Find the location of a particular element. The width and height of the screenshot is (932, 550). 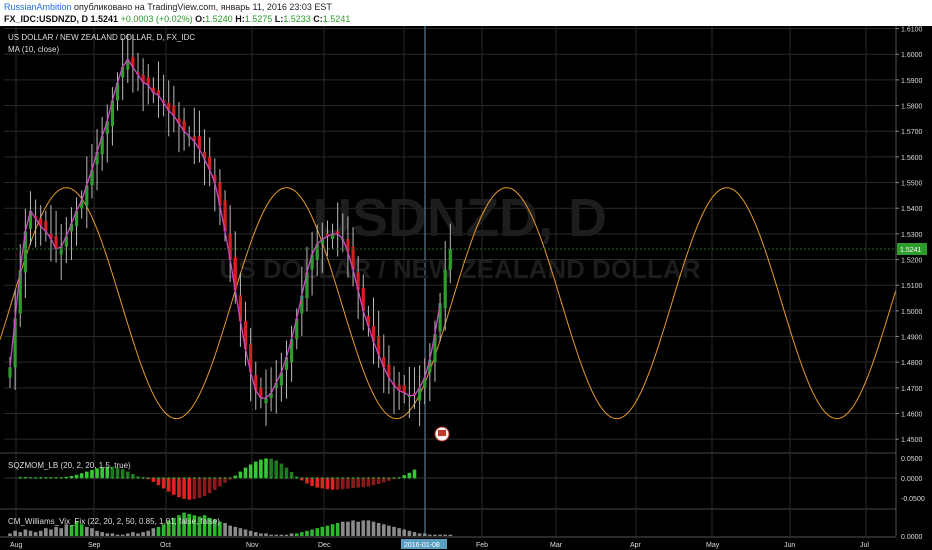

month-label: Nov is located at coordinates (252, 545).